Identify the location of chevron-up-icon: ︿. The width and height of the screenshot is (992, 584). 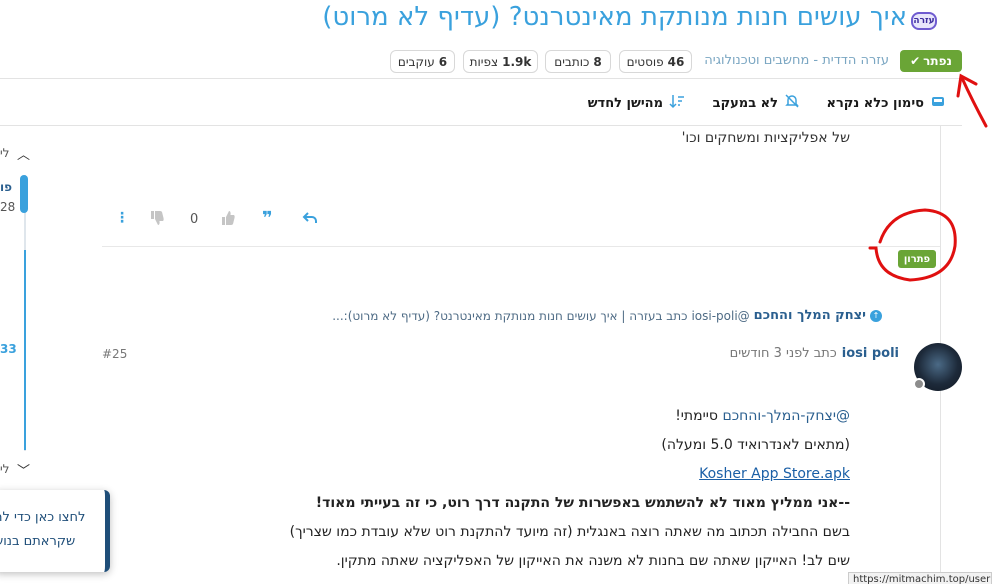
(23, 153).